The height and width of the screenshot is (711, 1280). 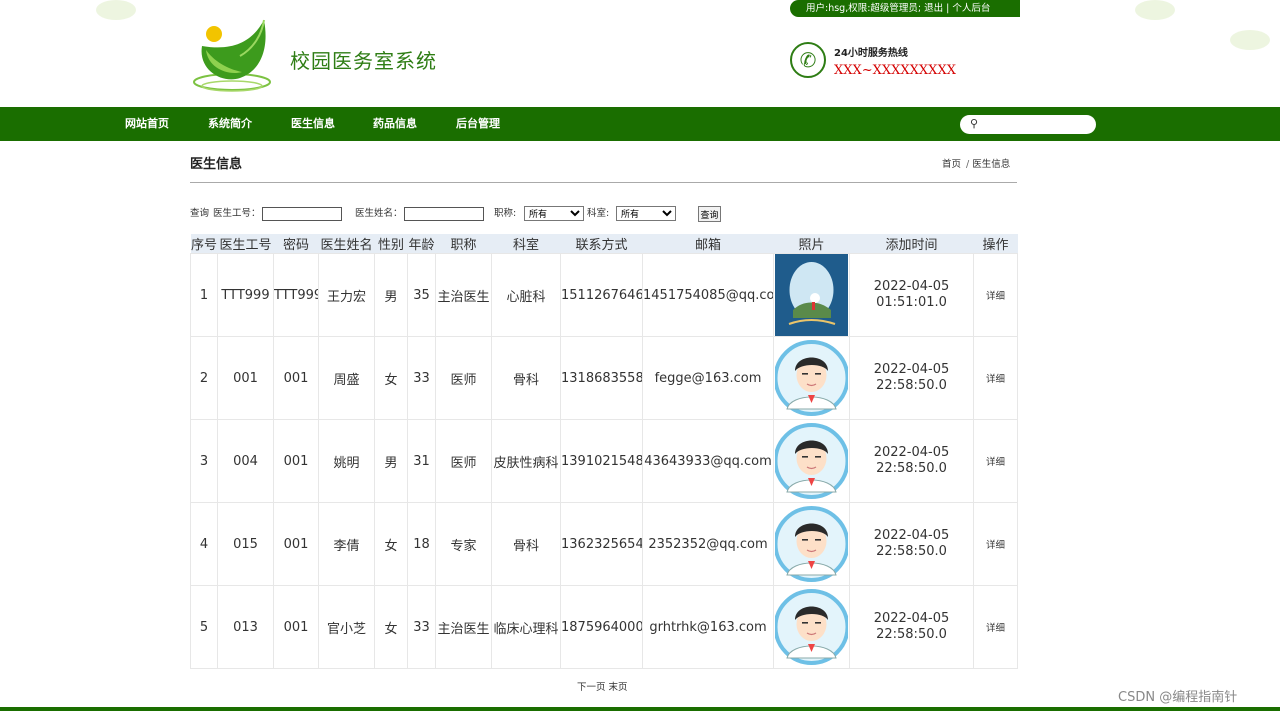 I want to click on cell-title: 专家, so click(x=463, y=544).